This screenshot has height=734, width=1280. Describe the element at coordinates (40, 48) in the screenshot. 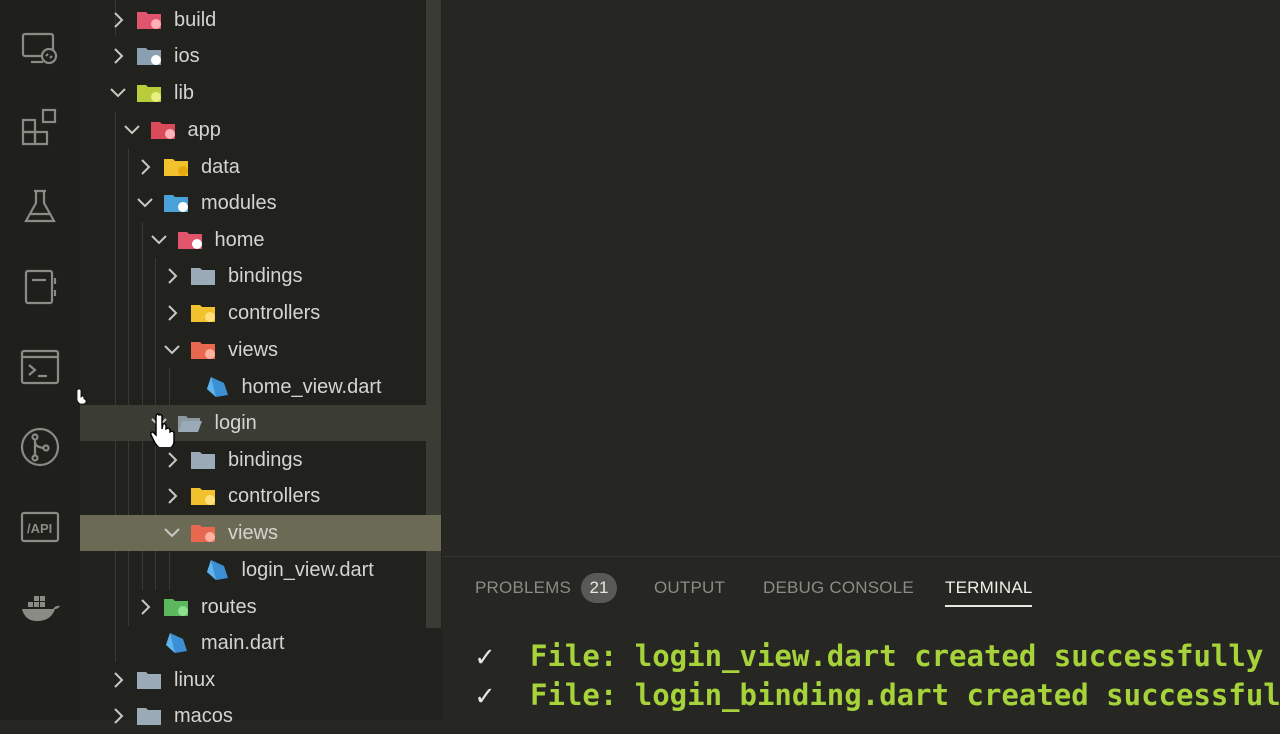

I see `remote-explorer-icon` at that location.